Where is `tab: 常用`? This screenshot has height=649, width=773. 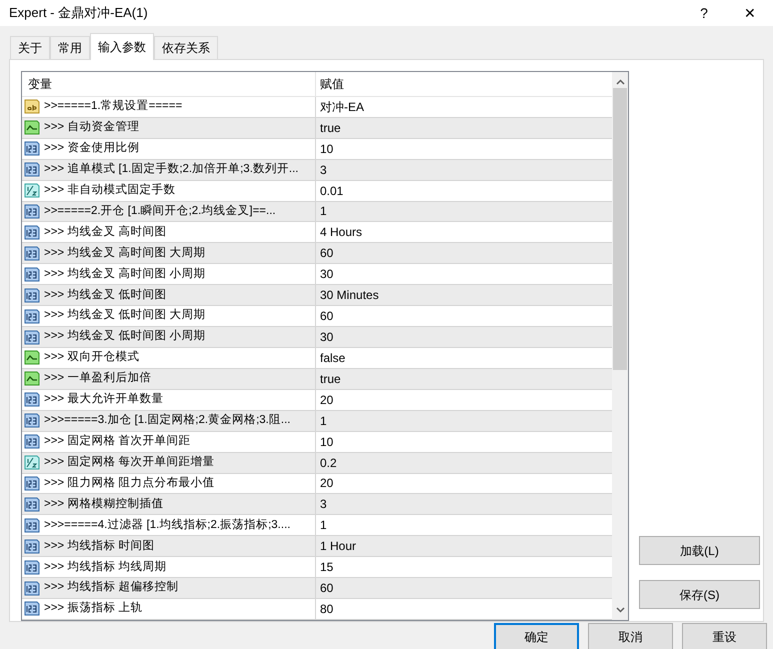 tab: 常用 is located at coordinates (70, 47).